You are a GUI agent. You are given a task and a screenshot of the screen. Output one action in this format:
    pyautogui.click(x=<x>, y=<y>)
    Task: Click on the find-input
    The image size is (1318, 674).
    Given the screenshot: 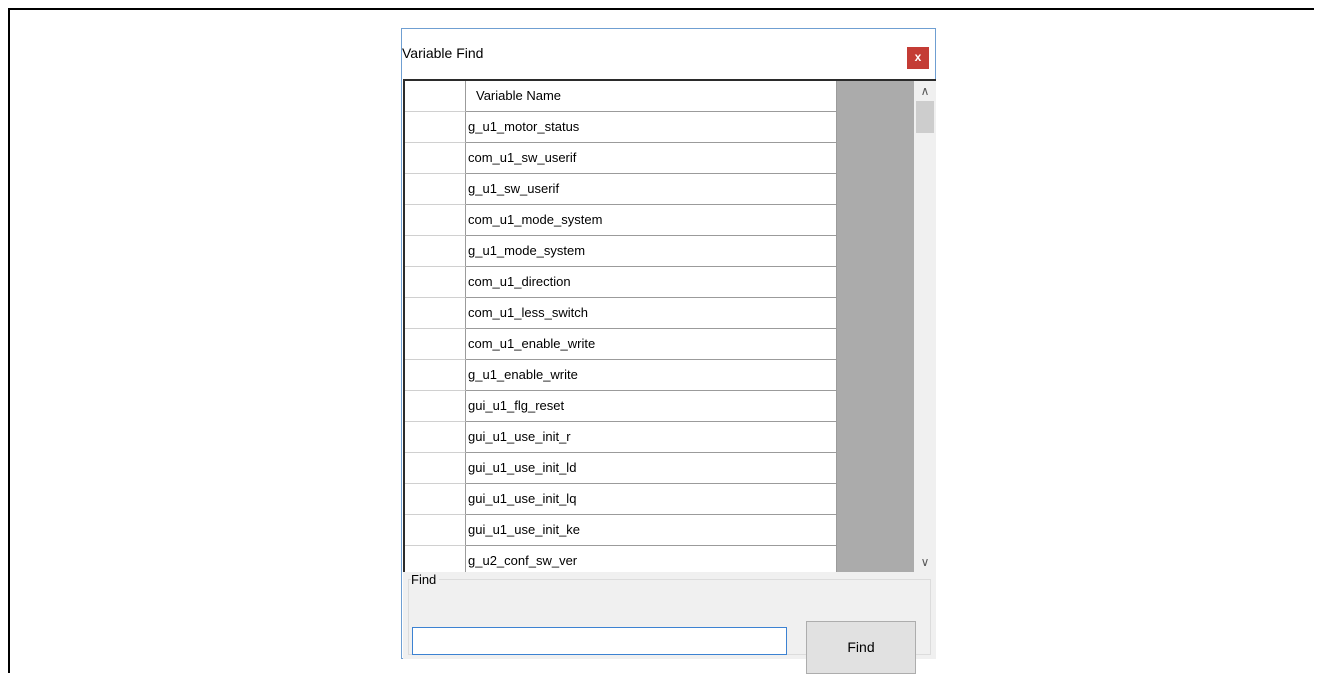 What is the action you would take?
    pyautogui.click(x=599, y=641)
    